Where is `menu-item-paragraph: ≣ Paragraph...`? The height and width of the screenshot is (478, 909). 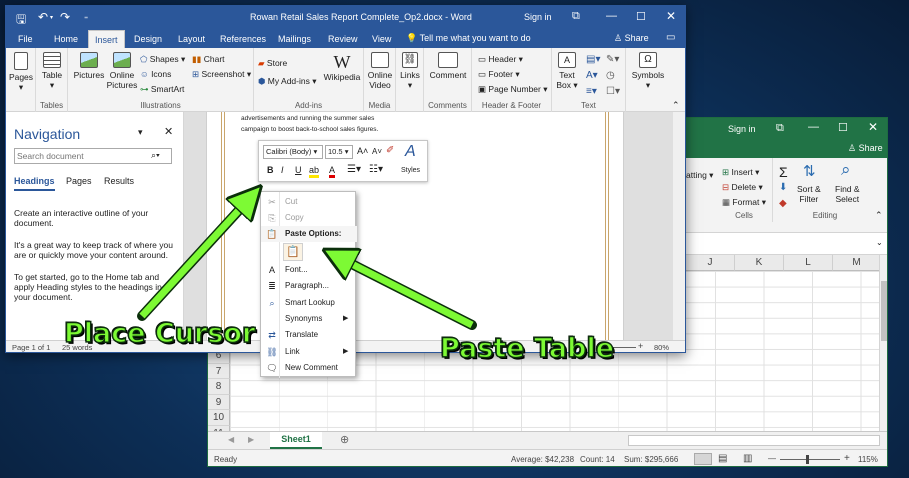 menu-item-paragraph: ≣ Paragraph... is located at coordinates (309, 286).